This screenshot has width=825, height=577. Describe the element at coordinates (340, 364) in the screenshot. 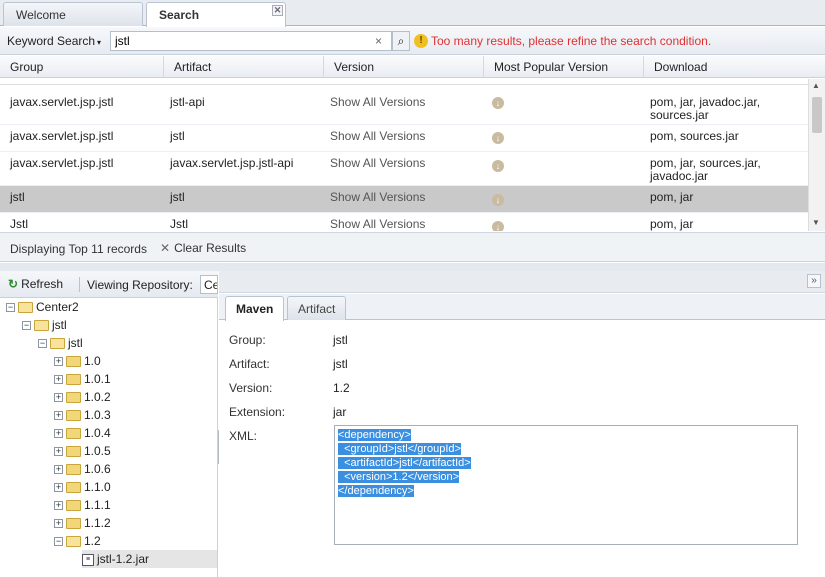

I see `artifact-value: jstl` at that location.